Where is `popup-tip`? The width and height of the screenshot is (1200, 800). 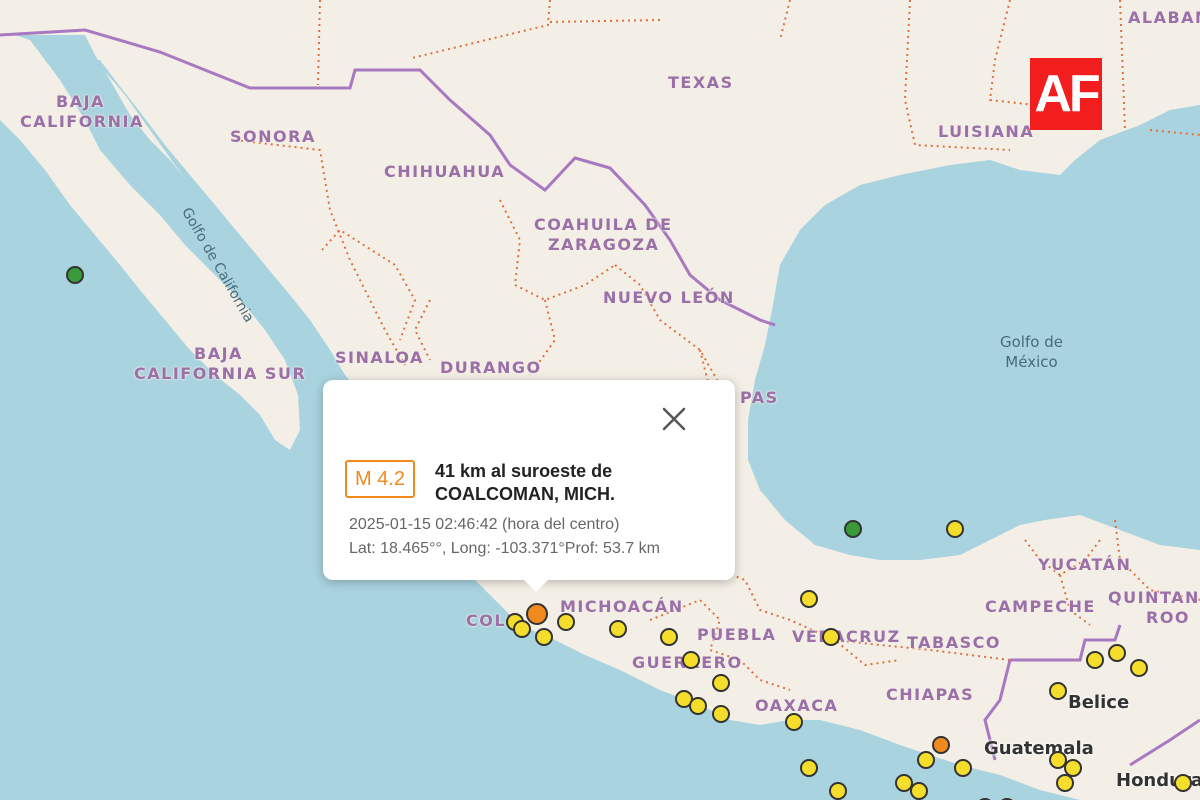 popup-tip is located at coordinates (536, 585).